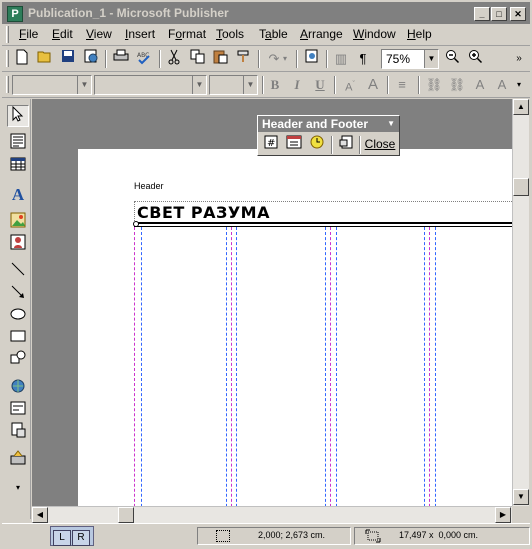  I want to click on page-navigation: L R, so click(72, 536).